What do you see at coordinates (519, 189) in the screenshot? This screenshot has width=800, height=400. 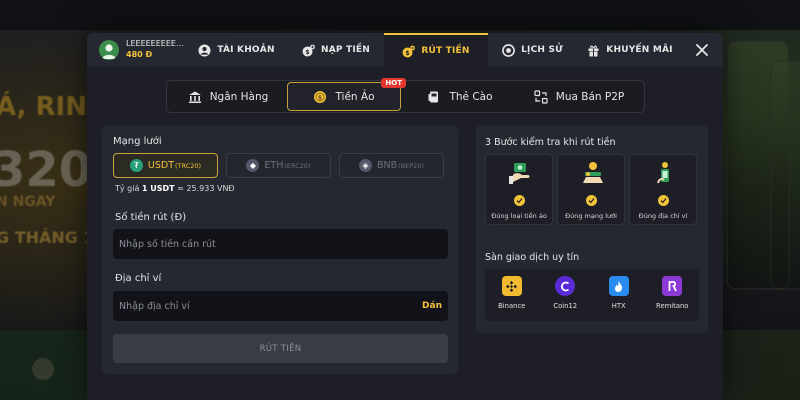 I see `check-step-coin: Đúng loại tiền ảo` at bounding box center [519, 189].